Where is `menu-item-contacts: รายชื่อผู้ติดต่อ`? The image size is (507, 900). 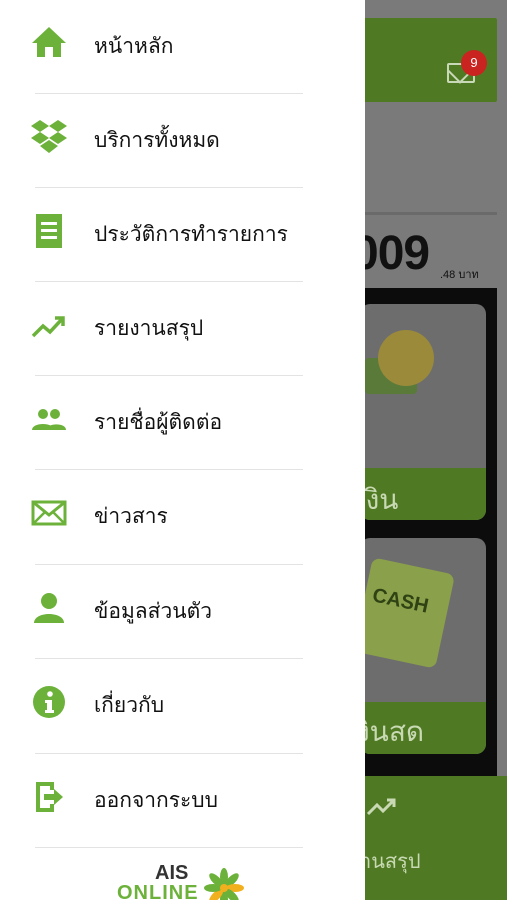
menu-item-contacts: รายชื่อผู้ติดต่อ is located at coordinates (182, 423).